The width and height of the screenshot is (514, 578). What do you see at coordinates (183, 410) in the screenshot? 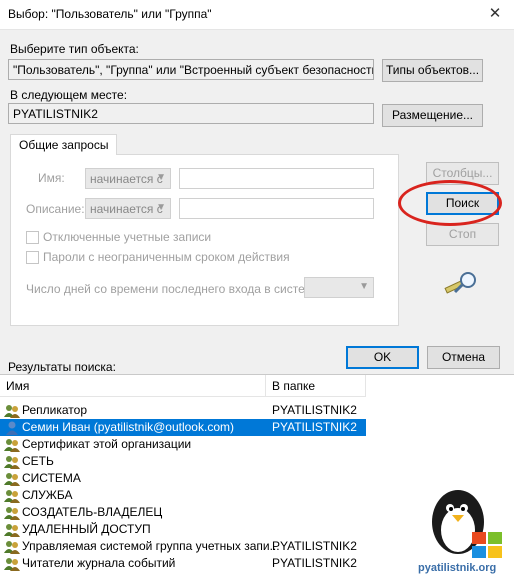
I see `table-row: Репликатор PYATILISTNIK2` at bounding box center [183, 410].